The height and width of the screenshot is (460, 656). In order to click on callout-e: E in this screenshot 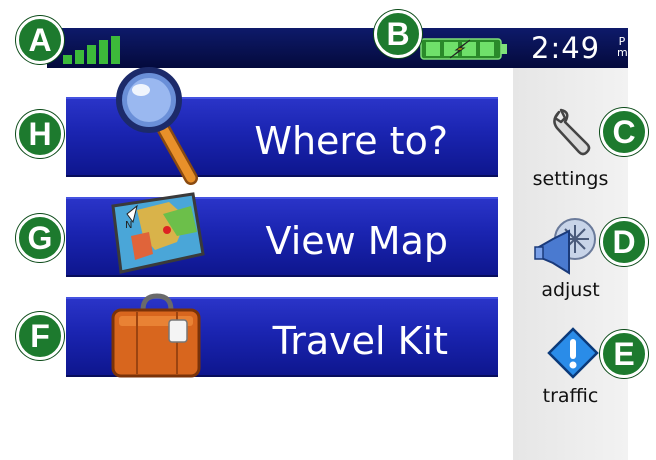, I will do `click(624, 354)`.